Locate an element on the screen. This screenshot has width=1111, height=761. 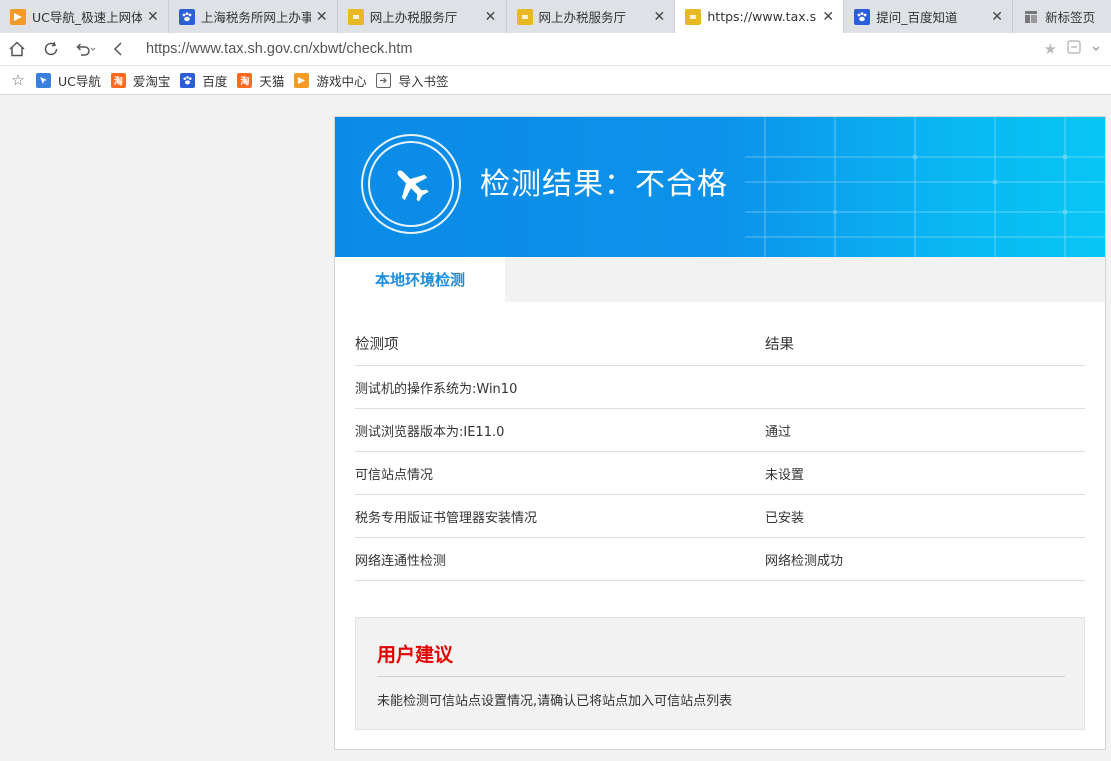
back-icon is located at coordinates (119, 49).